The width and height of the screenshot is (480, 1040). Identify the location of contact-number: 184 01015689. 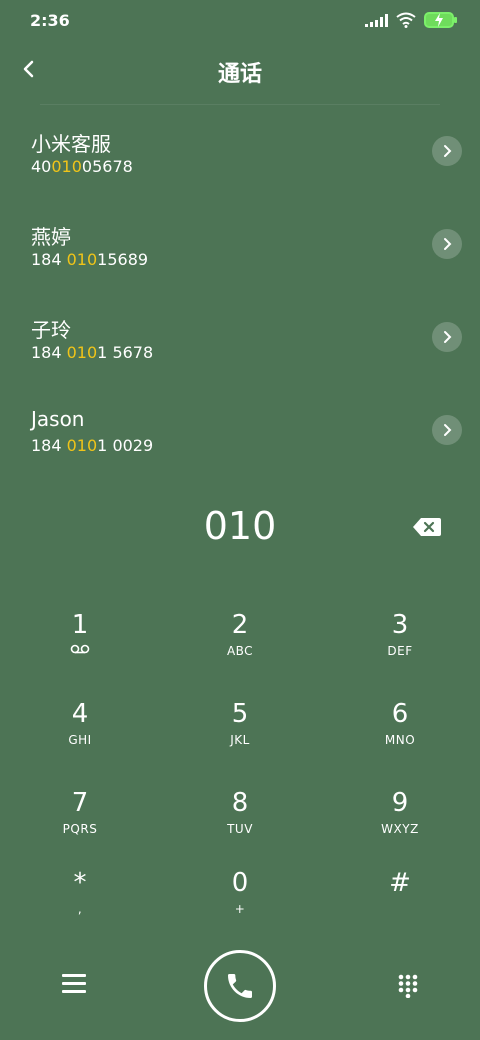
(90, 259).